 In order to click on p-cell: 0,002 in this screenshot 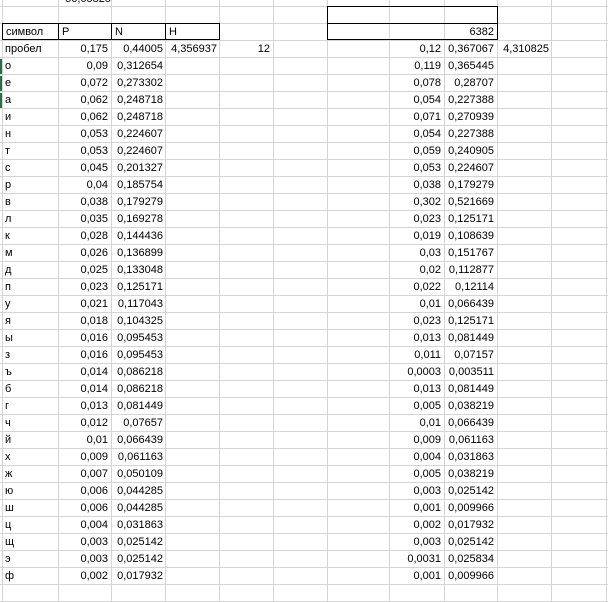, I will do `click(83, 576)`.